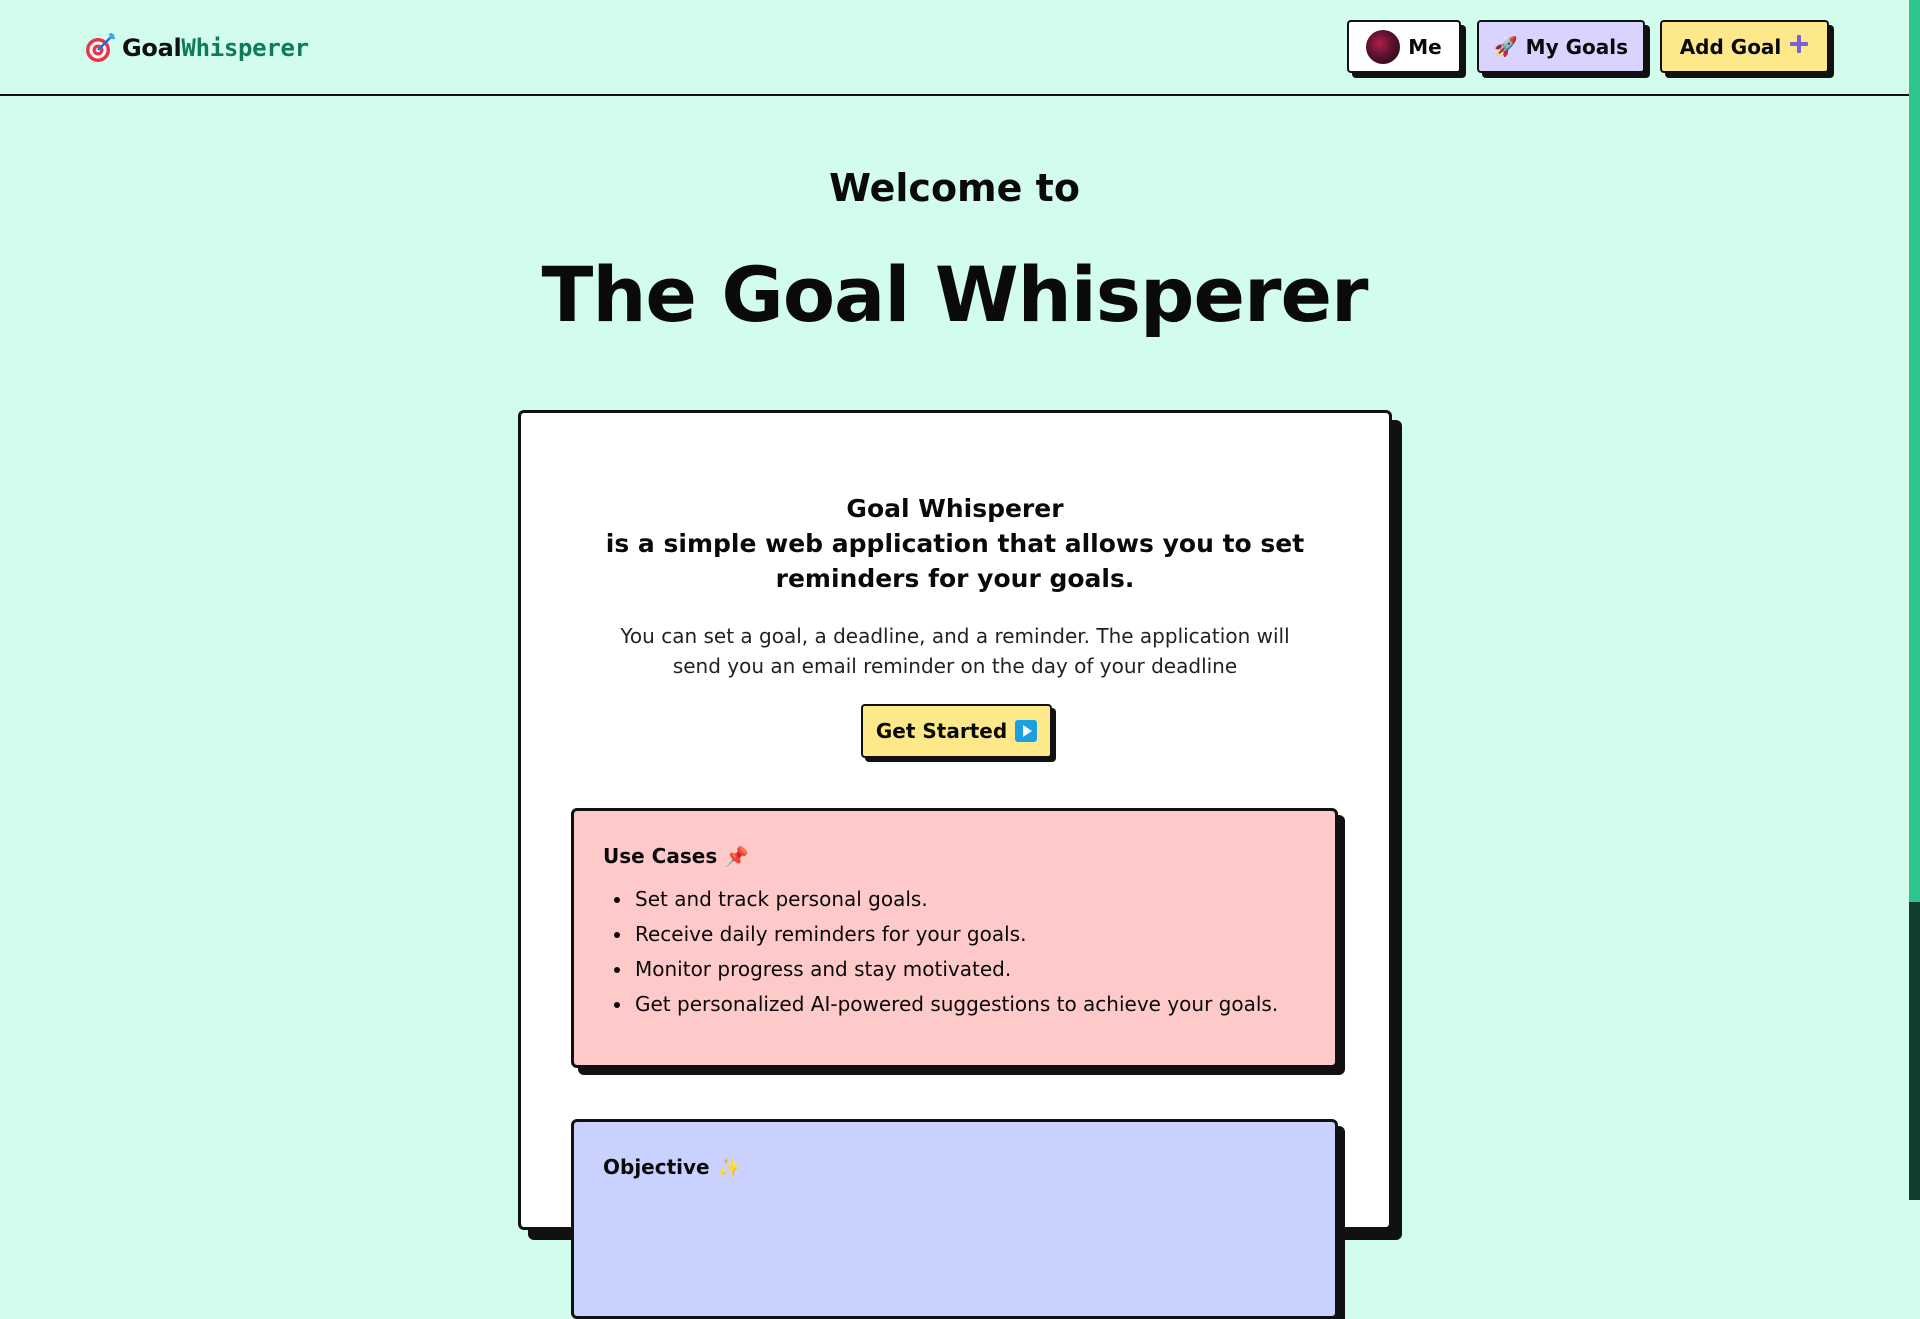 This screenshot has height=1319, width=1920. I want to click on logo-text-bold: Goal, so click(152, 48).